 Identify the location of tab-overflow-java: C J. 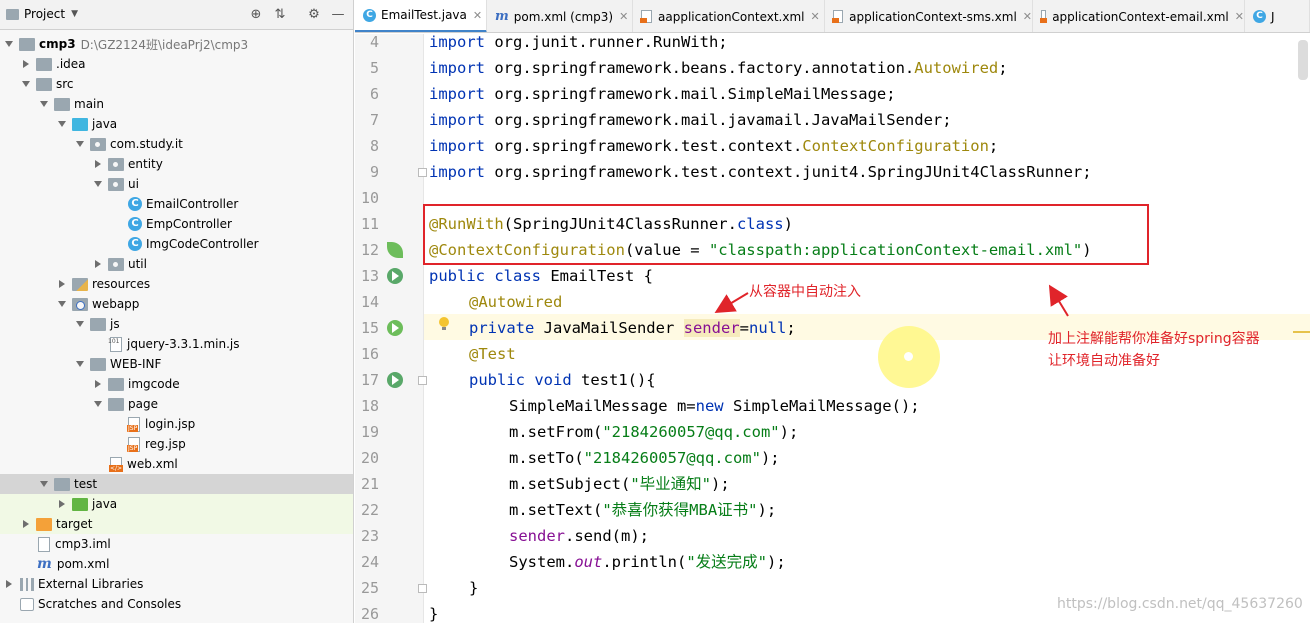
(1277, 16).